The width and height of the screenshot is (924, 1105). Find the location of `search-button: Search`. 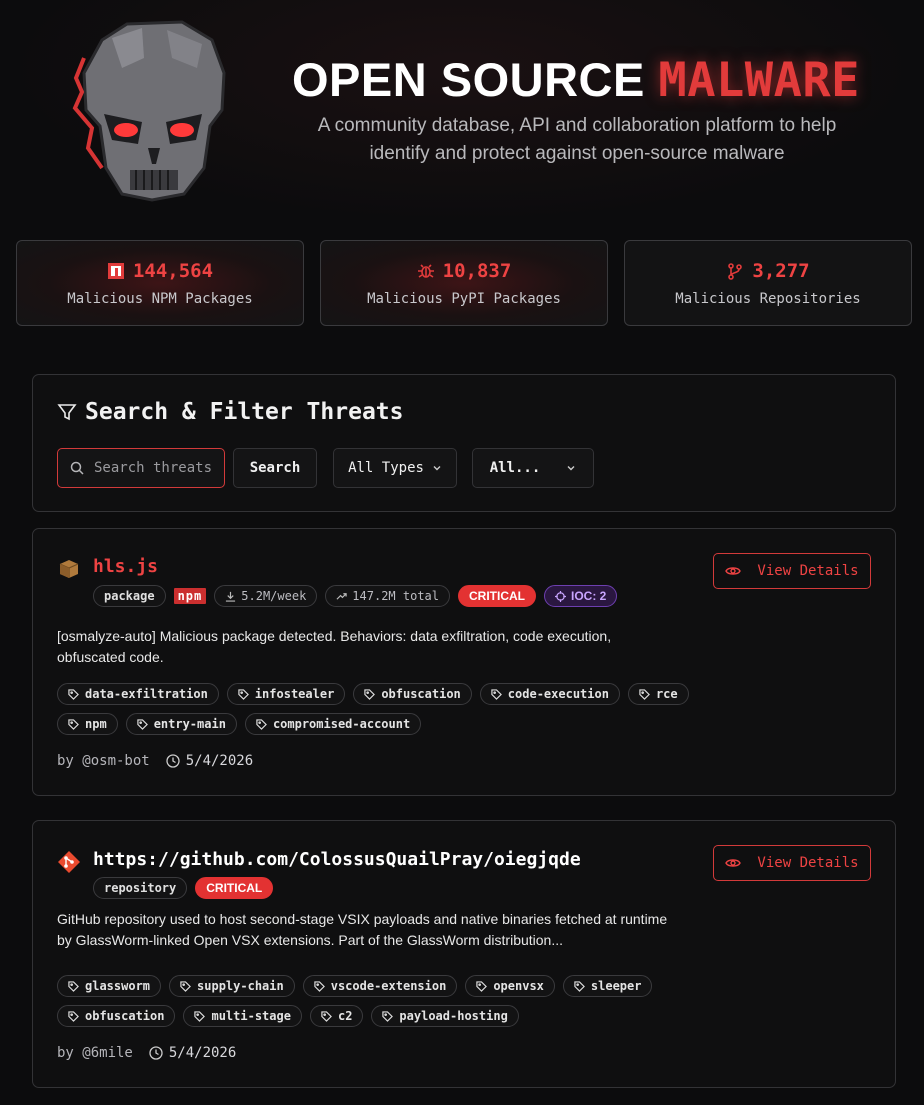

search-button: Search is located at coordinates (275, 468).